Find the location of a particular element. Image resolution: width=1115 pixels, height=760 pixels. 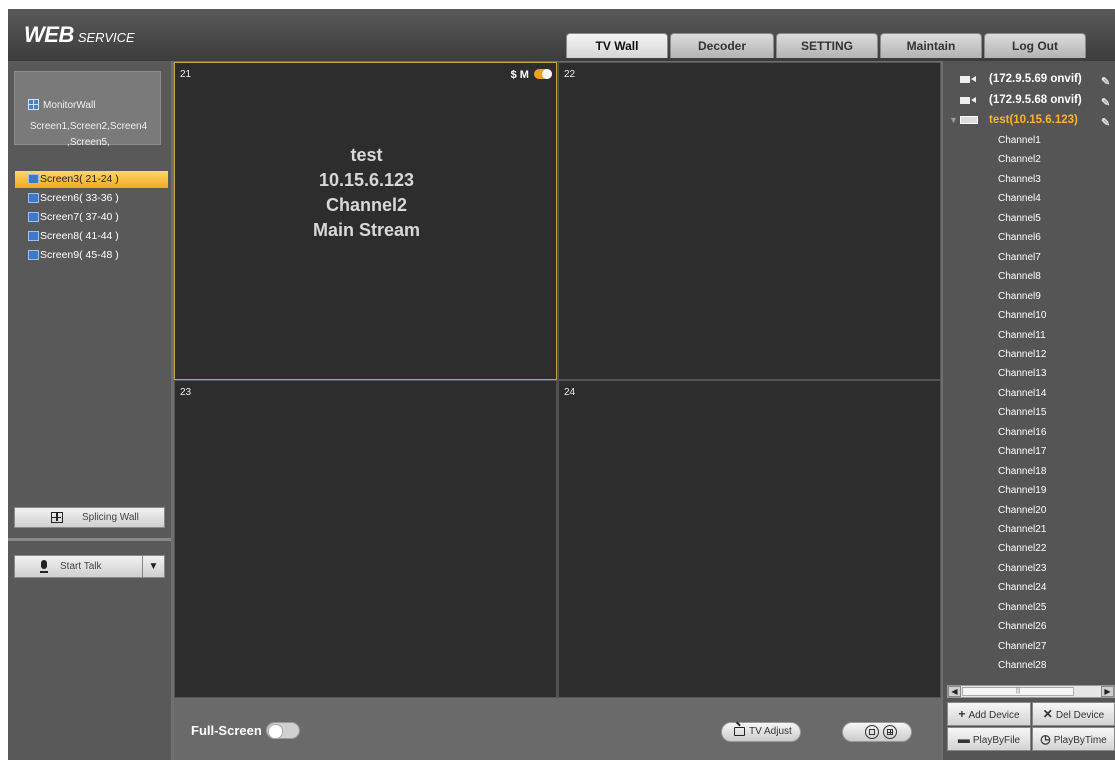

quad-layout-button is located at coordinates (890, 732).